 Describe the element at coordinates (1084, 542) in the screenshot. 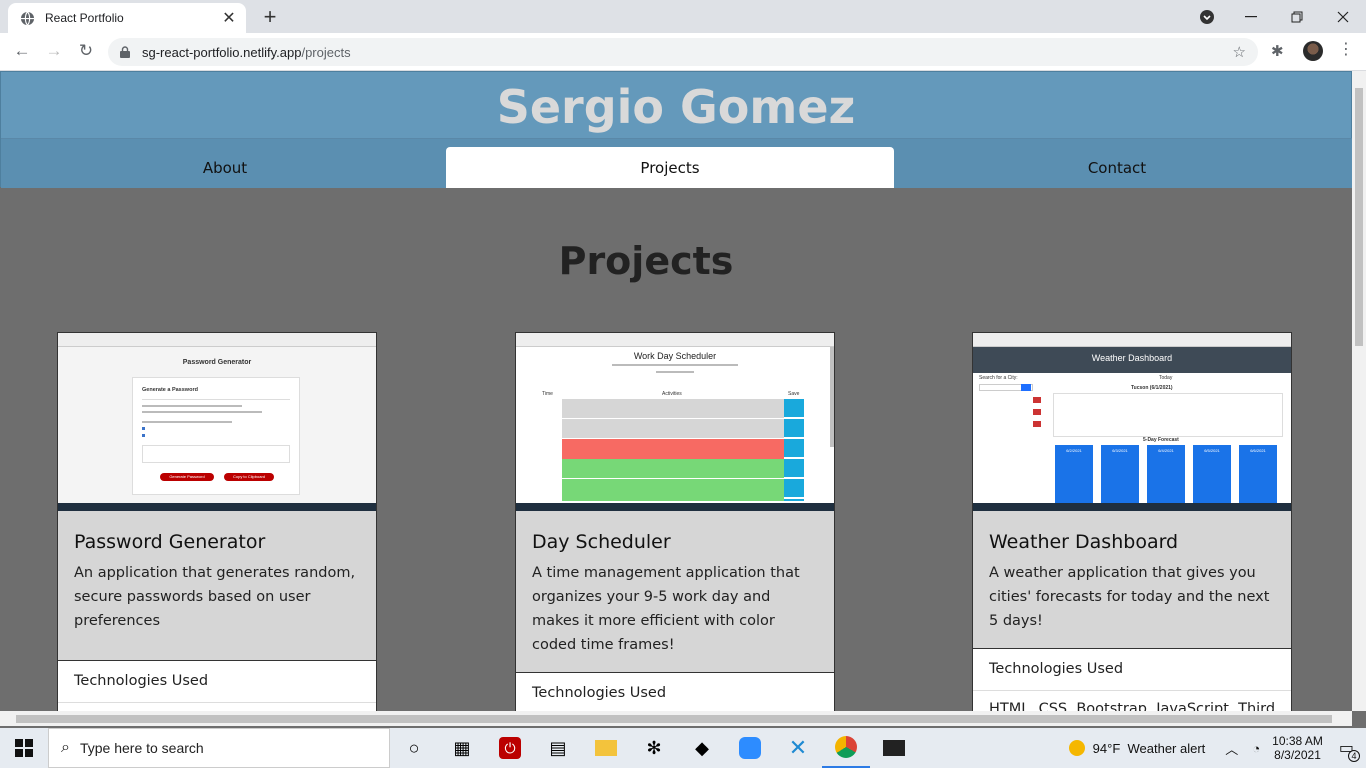

I see `project-title: Weather Dashboard` at that location.